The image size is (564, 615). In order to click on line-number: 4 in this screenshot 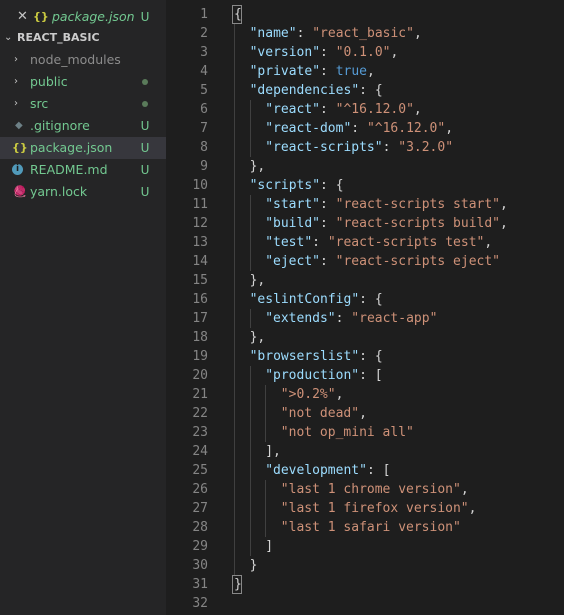, I will do `click(204, 71)`.